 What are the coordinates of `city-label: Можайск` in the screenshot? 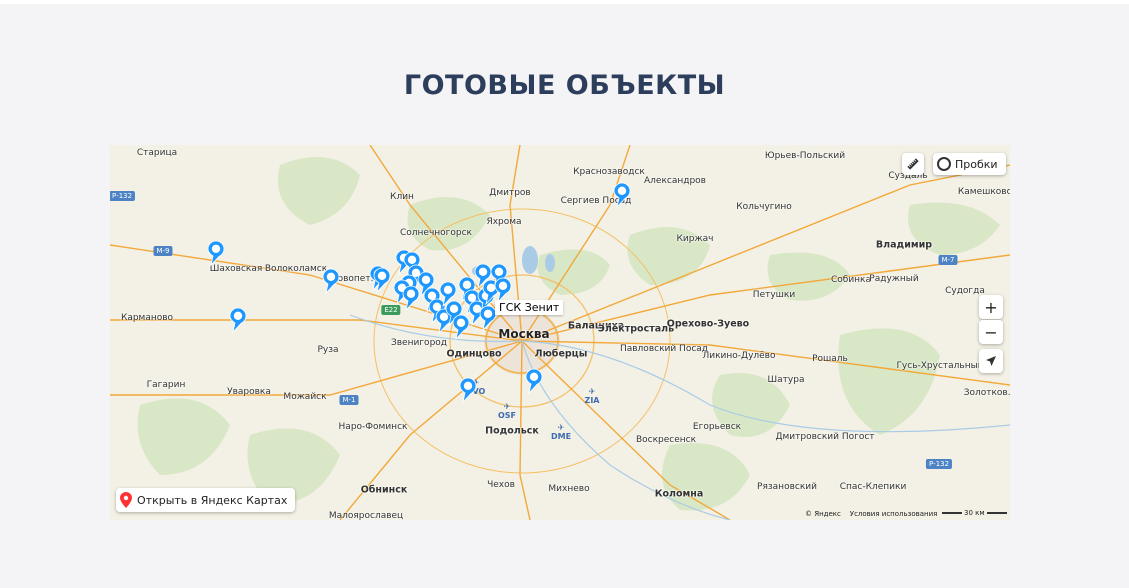 It's located at (305, 397).